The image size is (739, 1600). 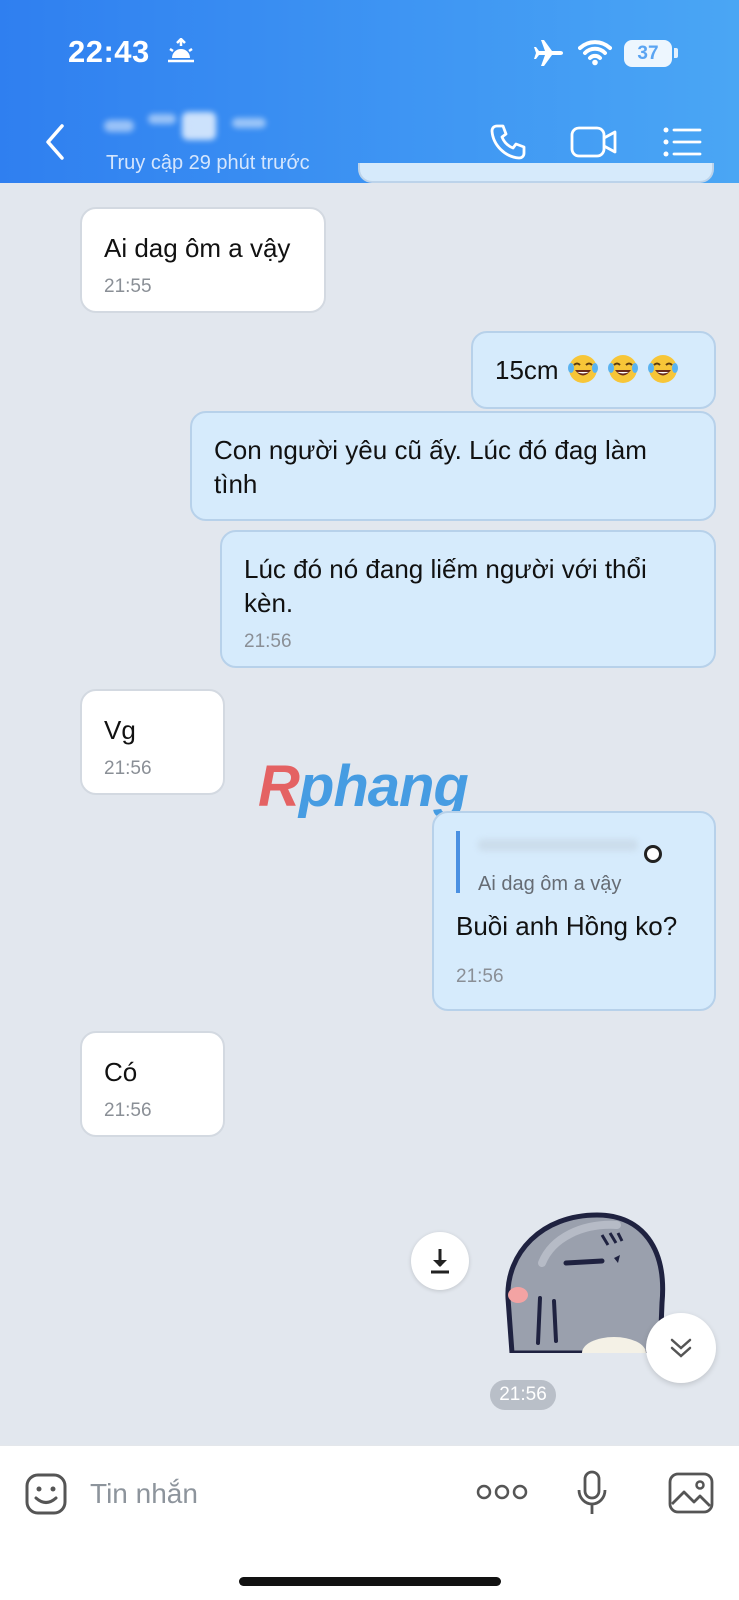 I want to click on scroll-to-bottom-button, so click(x=681, y=1348).